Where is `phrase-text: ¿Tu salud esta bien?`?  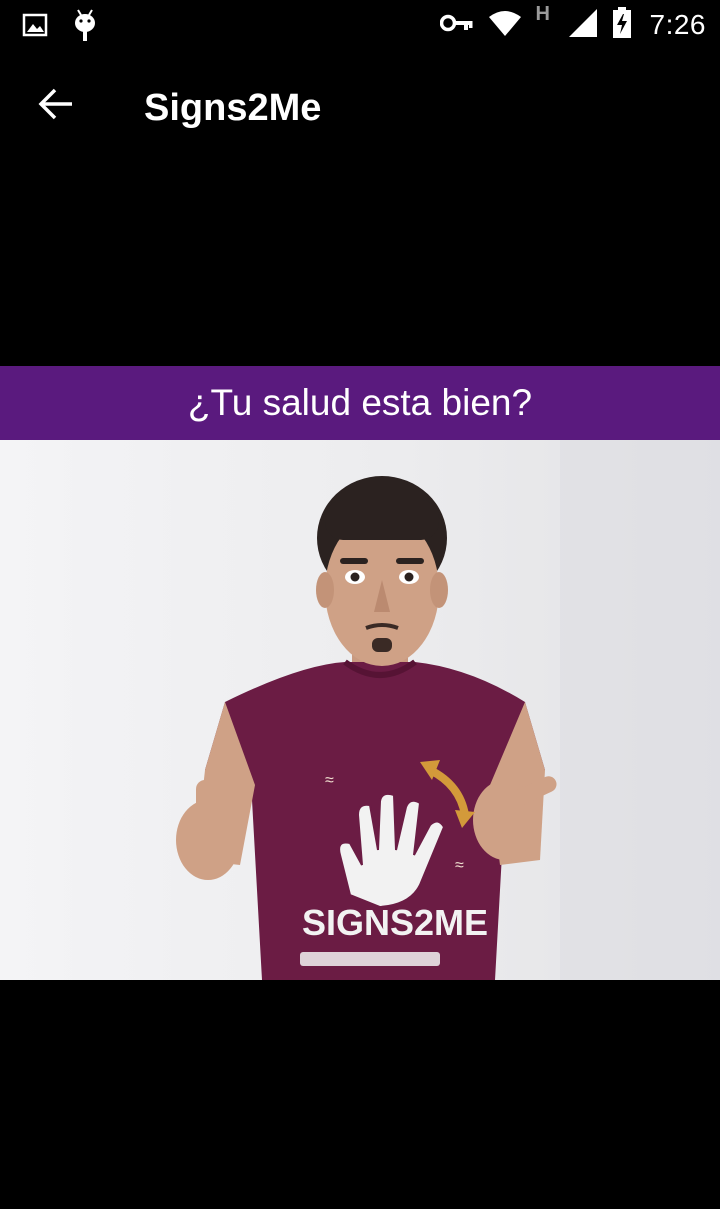
phrase-text: ¿Tu salud esta bien? is located at coordinates (360, 402).